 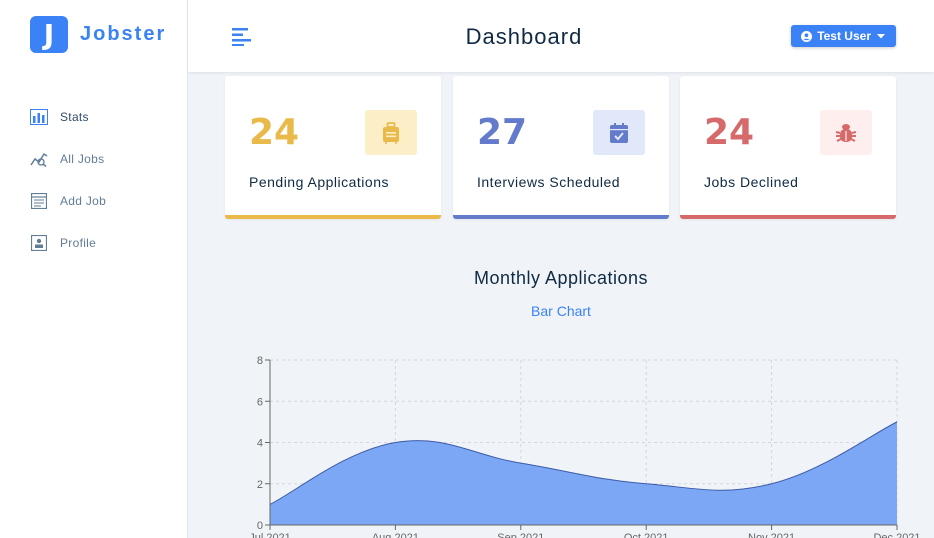 I want to click on user-name: Test User, so click(x=844, y=36).